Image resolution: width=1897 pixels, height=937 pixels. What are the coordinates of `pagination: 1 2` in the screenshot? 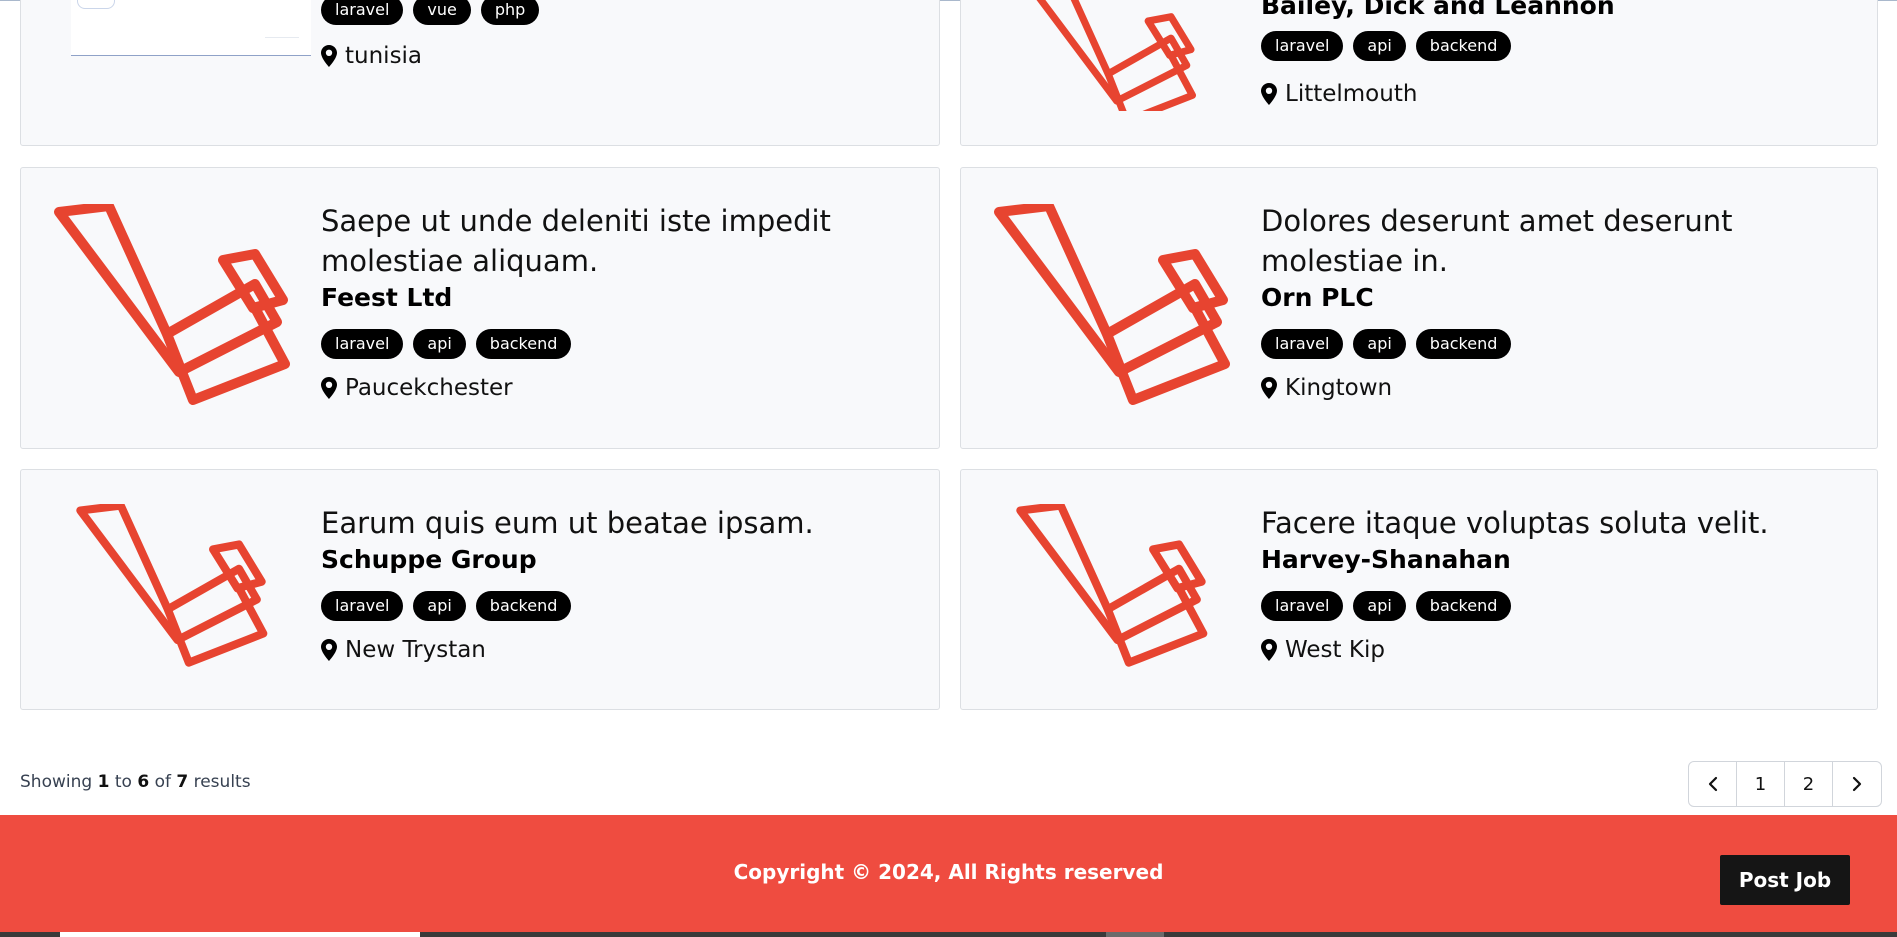 It's located at (1785, 784).